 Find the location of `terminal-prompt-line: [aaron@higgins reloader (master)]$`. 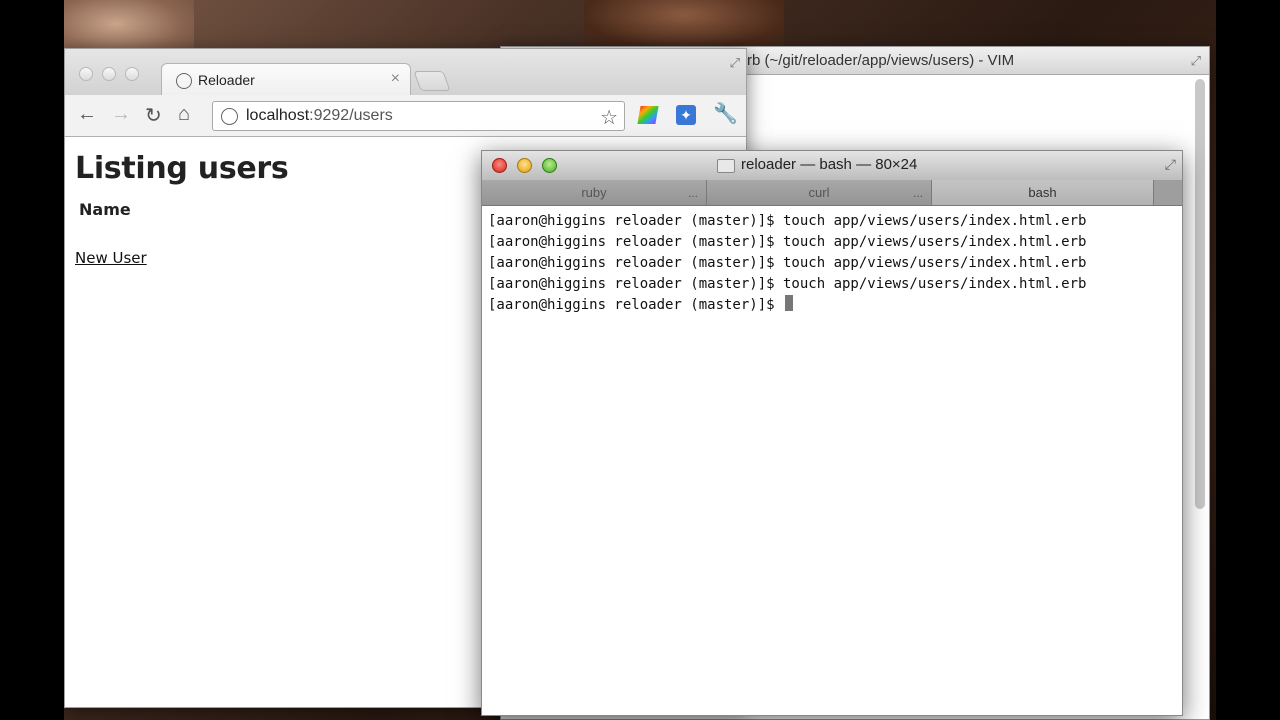

terminal-prompt-line: [aaron@higgins reloader (master)]$ is located at coordinates (832, 305).